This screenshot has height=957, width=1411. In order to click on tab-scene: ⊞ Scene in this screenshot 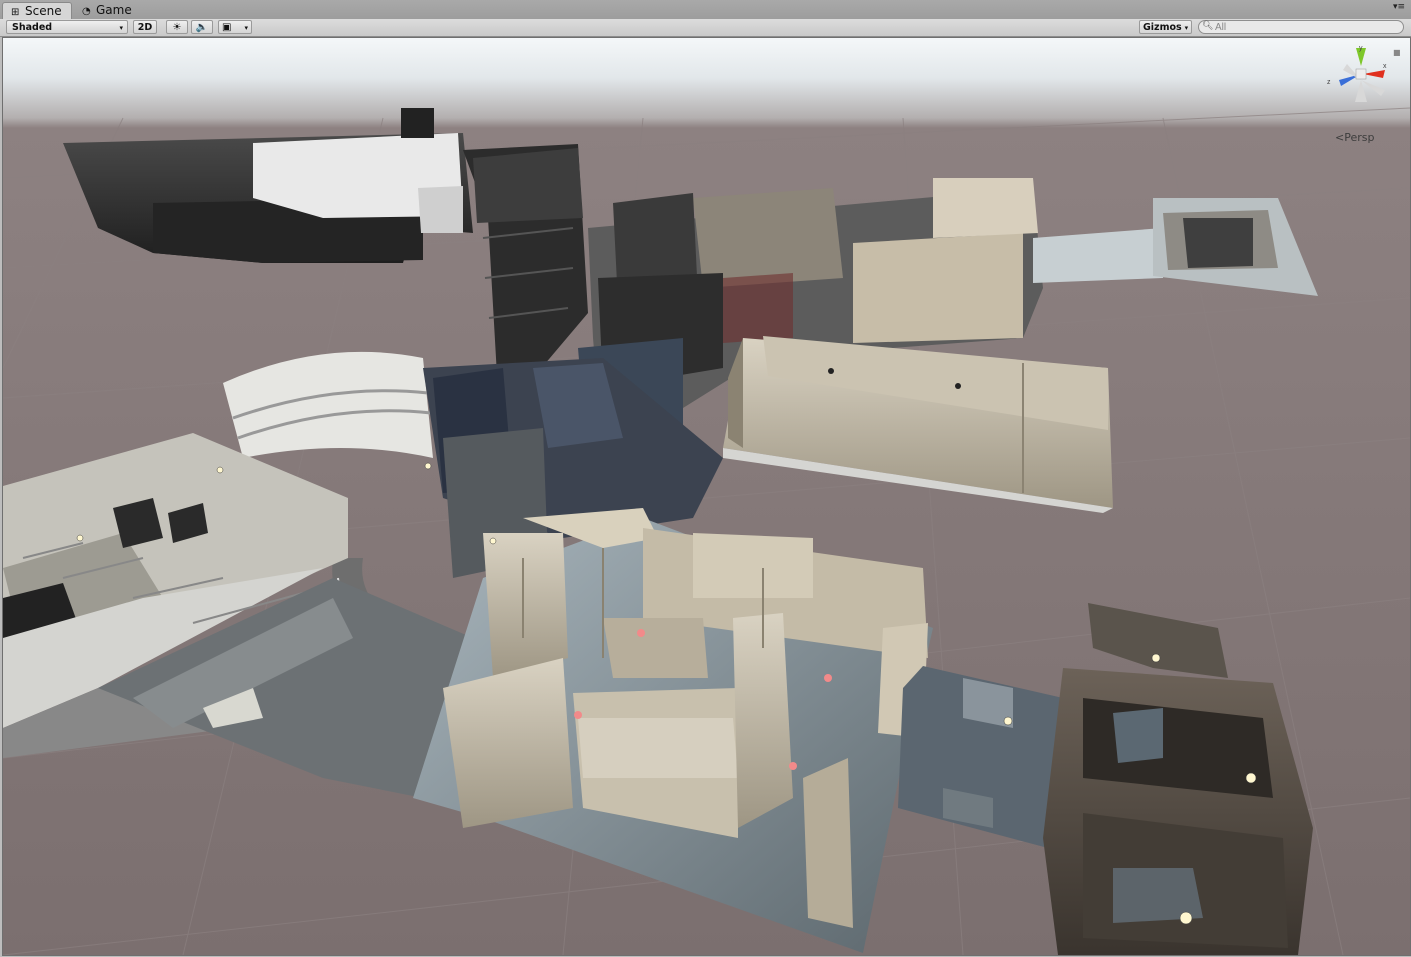, I will do `click(37, 10)`.